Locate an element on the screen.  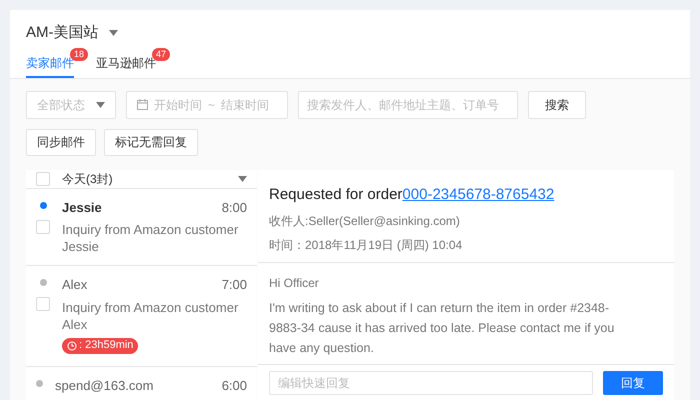
mail-time: 7:00 is located at coordinates (234, 285).